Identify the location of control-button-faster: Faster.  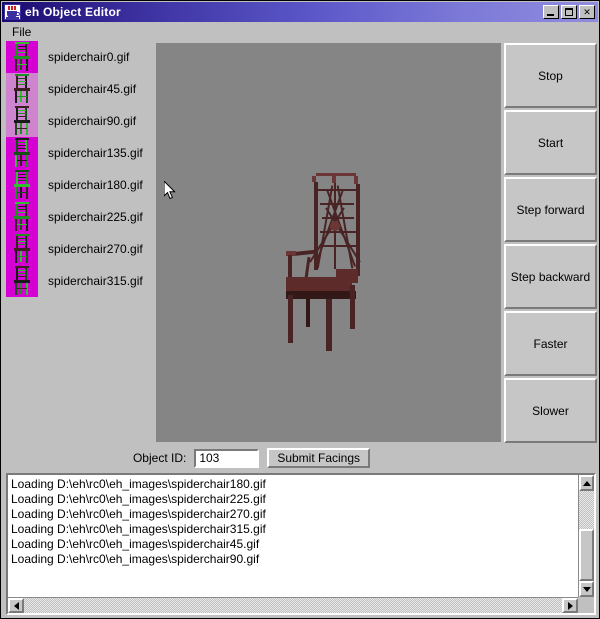
(550, 343).